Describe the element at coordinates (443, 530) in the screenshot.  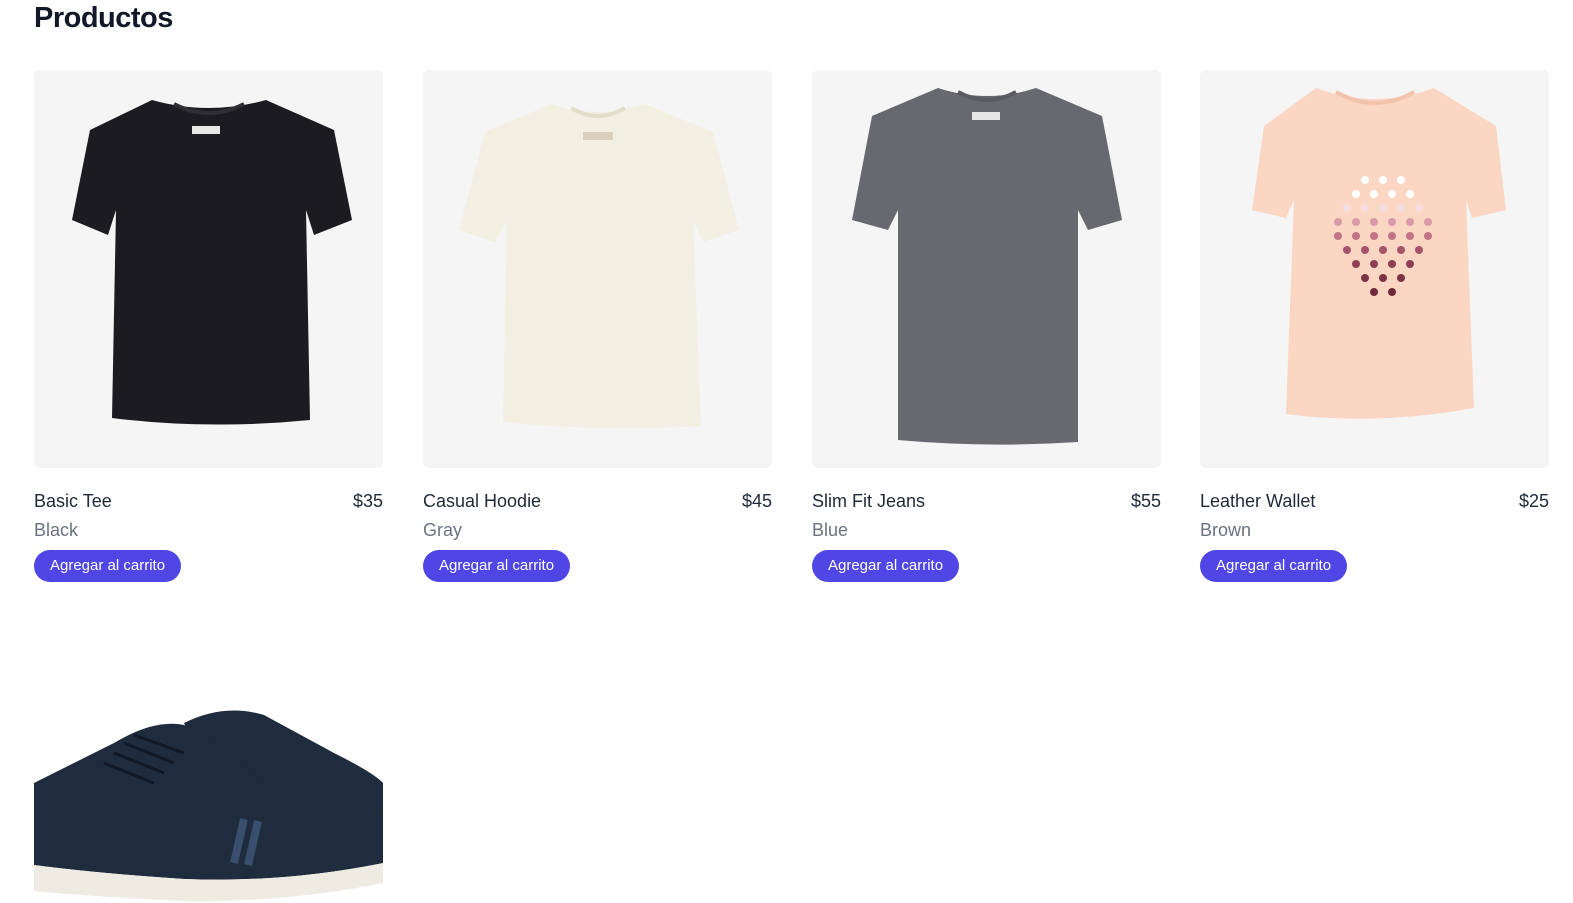
I see `product-color: Gray` at that location.